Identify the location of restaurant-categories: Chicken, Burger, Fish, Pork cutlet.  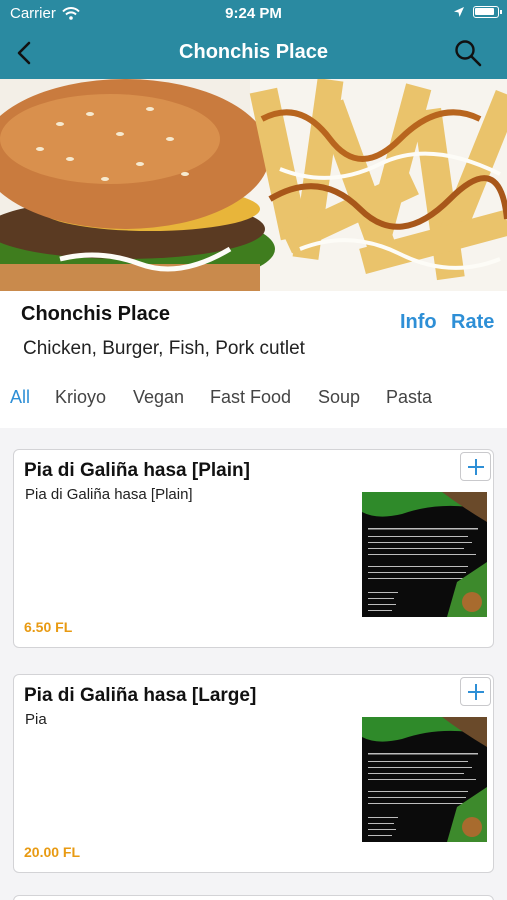
(164, 348).